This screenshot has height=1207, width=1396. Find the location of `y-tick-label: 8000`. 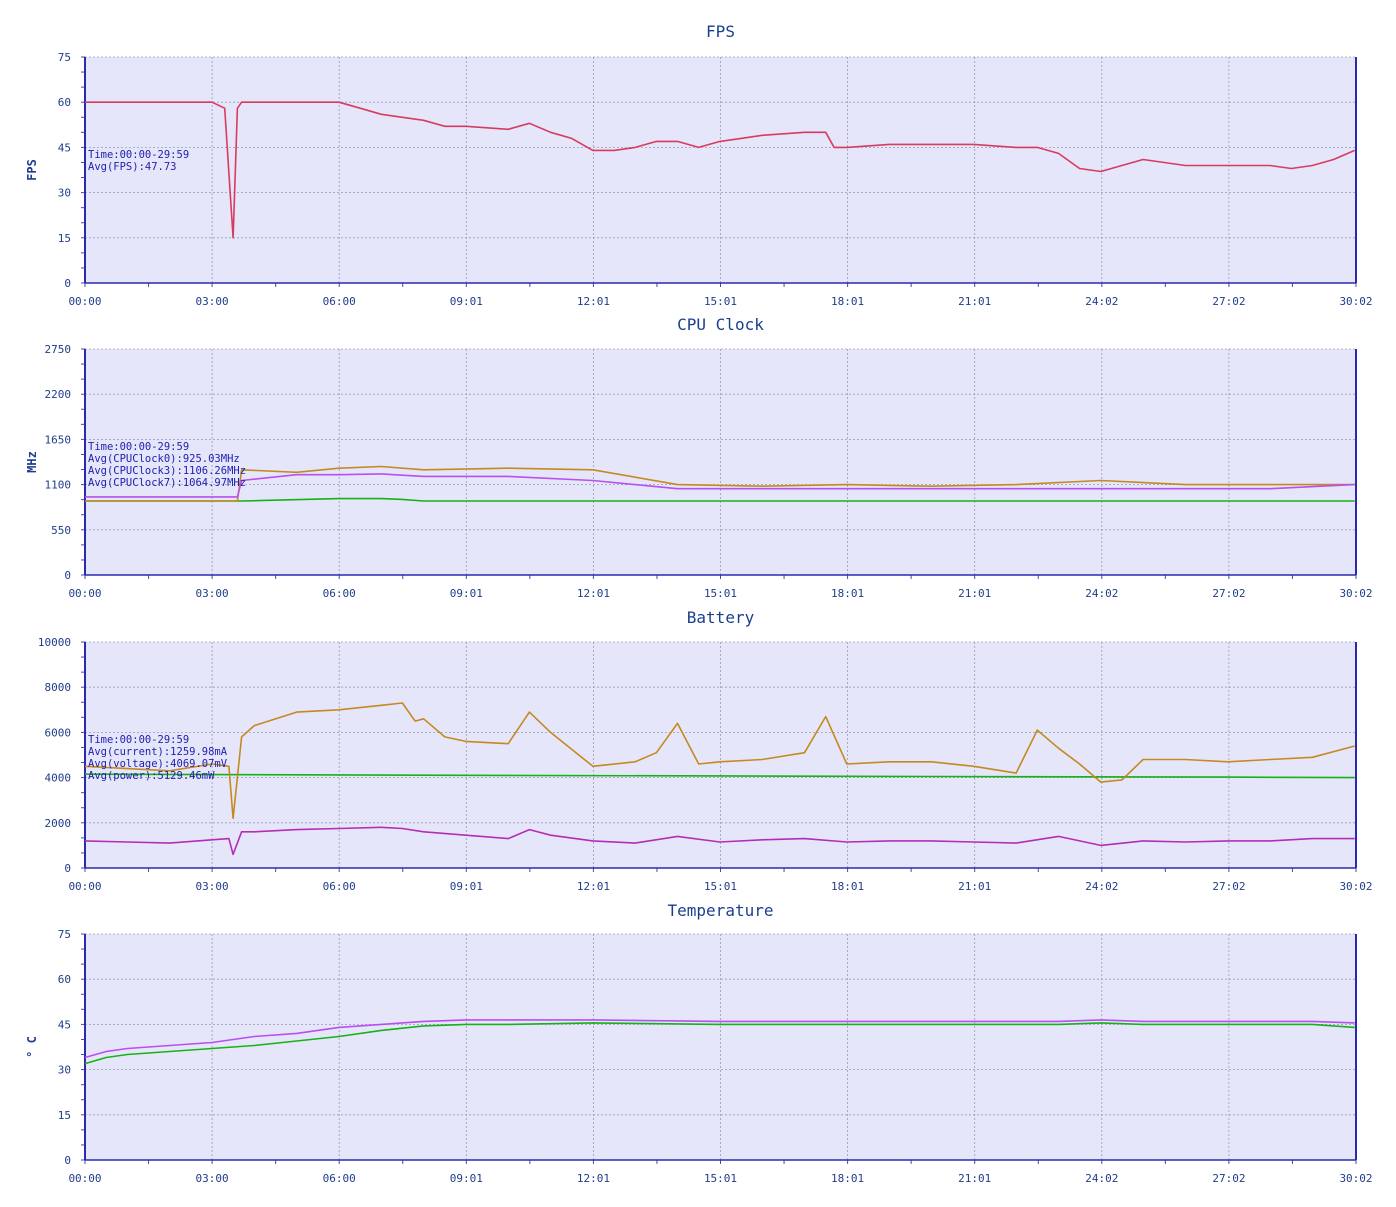

y-tick-label: 8000 is located at coordinates (58, 687).